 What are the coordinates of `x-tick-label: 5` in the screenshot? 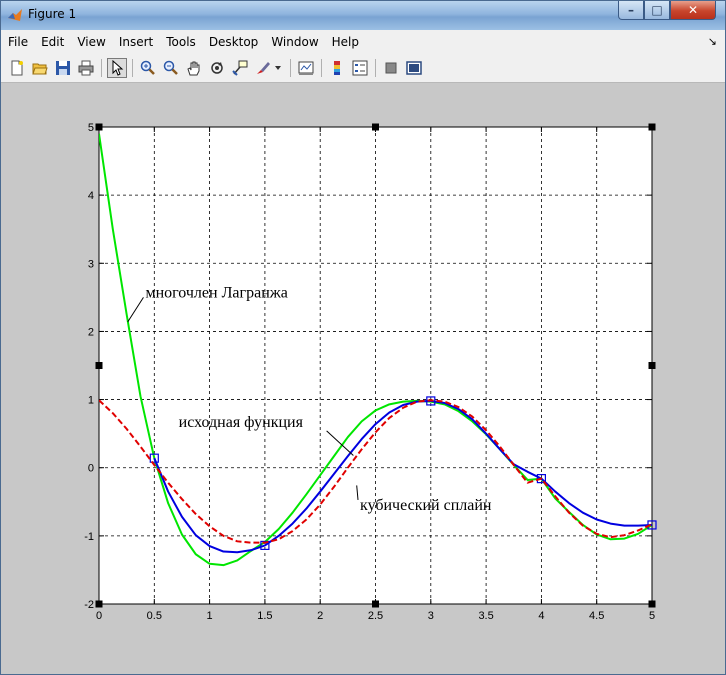 It's located at (652, 616).